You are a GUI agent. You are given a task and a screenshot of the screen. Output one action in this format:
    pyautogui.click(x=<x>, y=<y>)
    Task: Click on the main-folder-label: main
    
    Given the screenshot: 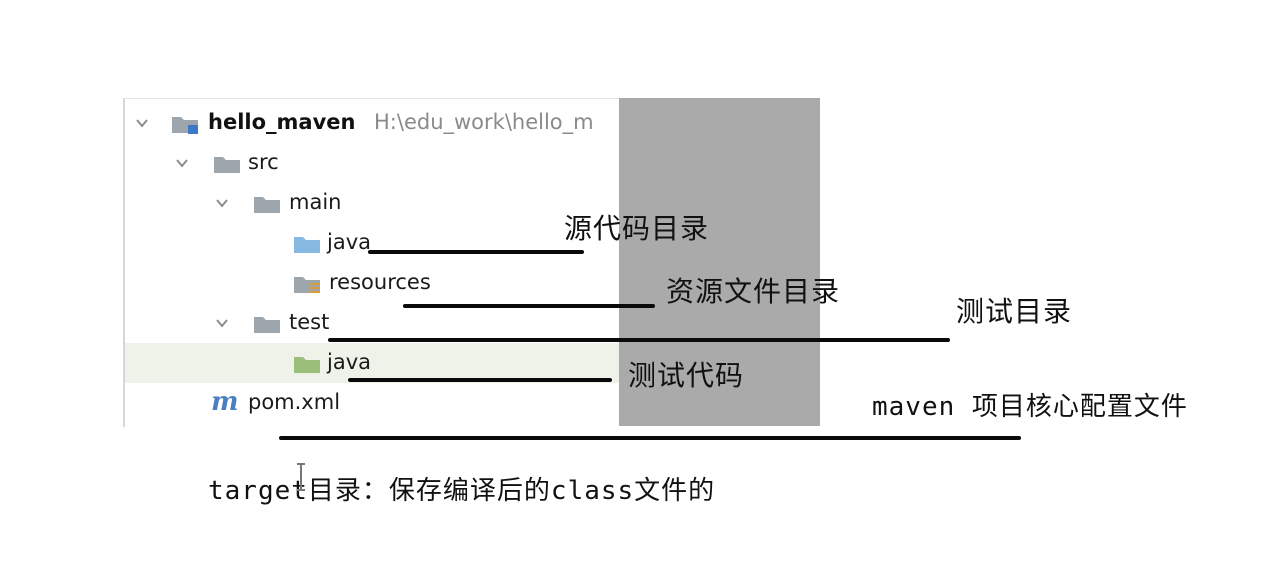 What is the action you would take?
    pyautogui.click(x=315, y=202)
    